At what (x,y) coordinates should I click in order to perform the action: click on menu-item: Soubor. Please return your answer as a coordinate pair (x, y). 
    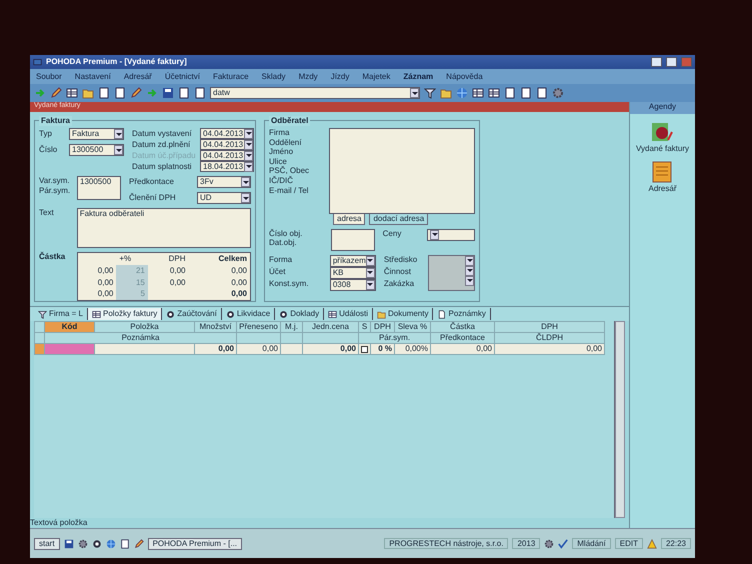
    Looking at the image, I should click on (49, 77).